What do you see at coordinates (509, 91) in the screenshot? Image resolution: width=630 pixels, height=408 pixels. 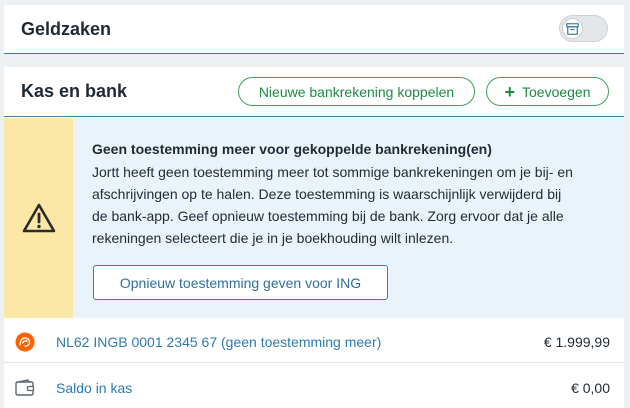 I see `plus-icon: +` at bounding box center [509, 91].